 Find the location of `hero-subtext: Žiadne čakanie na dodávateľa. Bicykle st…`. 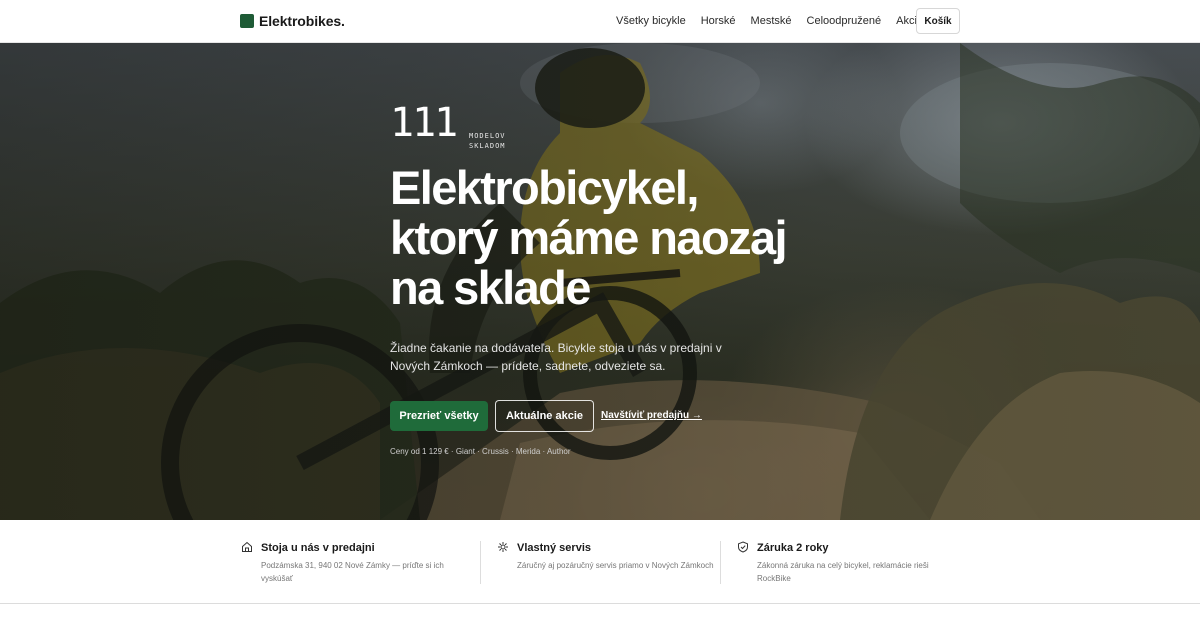

hero-subtext: Žiadne čakanie na dodávateľa. Bicykle st… is located at coordinates (556, 357).